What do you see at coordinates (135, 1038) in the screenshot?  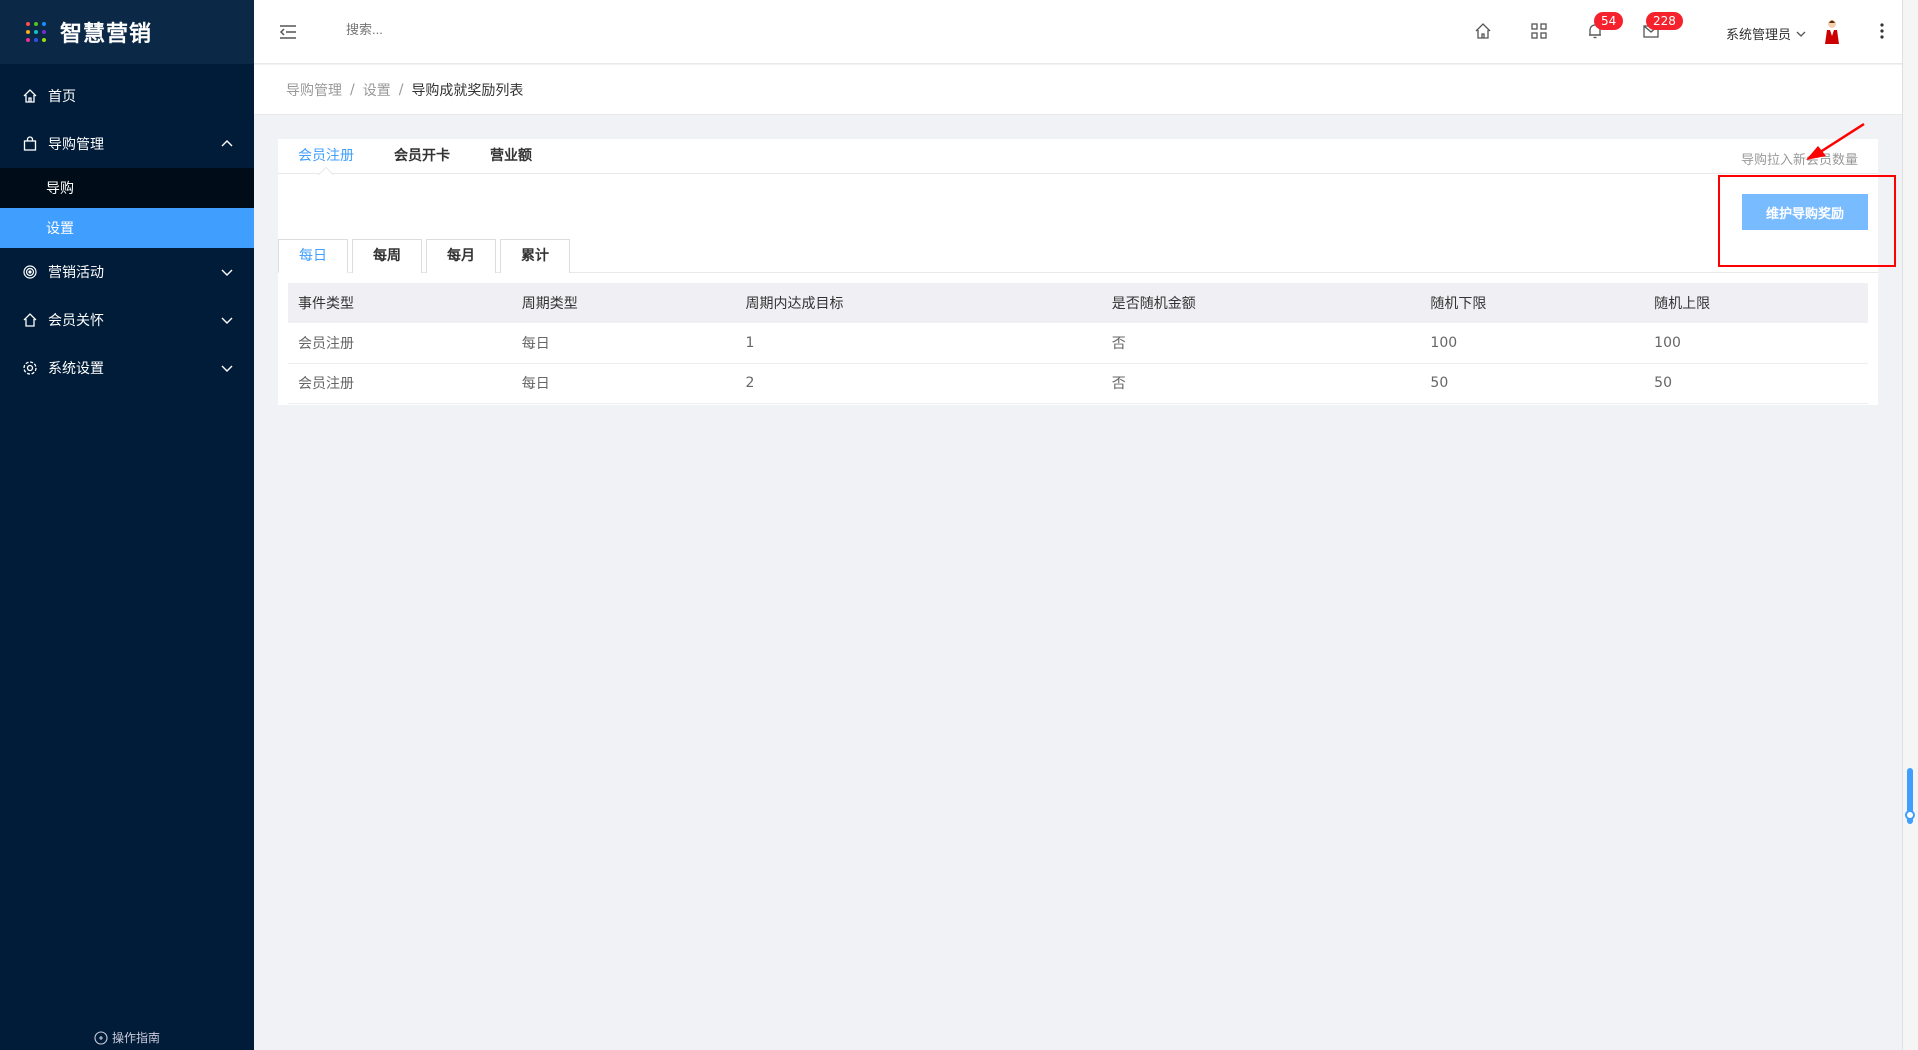 I see `guide-label: 操作指南` at bounding box center [135, 1038].